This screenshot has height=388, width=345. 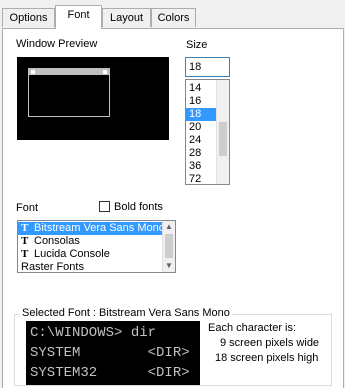 What do you see at coordinates (173, 17) in the screenshot?
I see `tab-colors: Colors` at bounding box center [173, 17].